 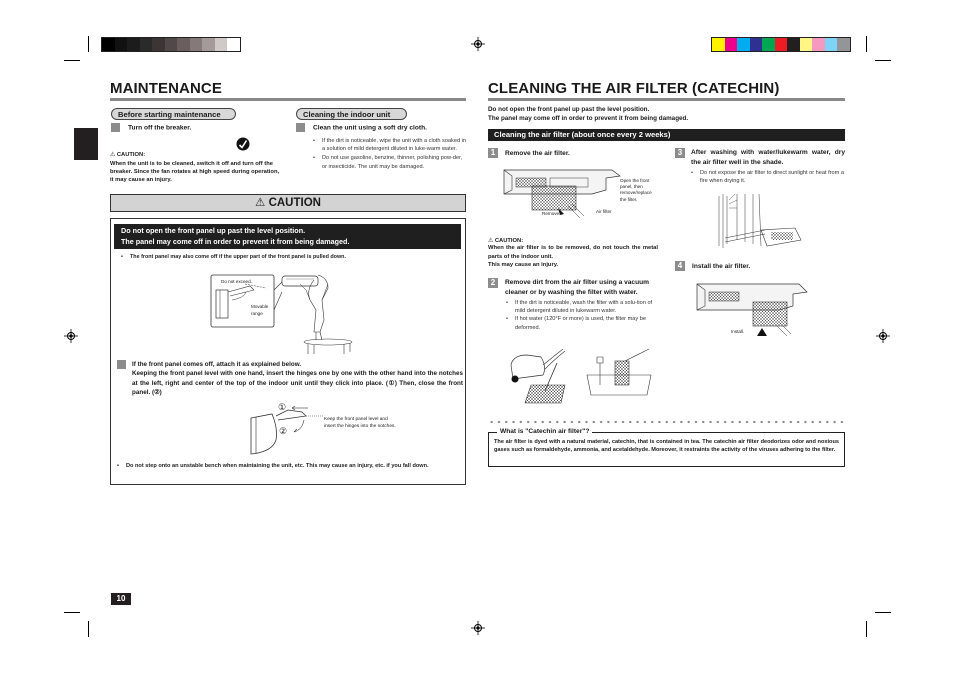 I want to click on section-tab, so click(x=86, y=144).